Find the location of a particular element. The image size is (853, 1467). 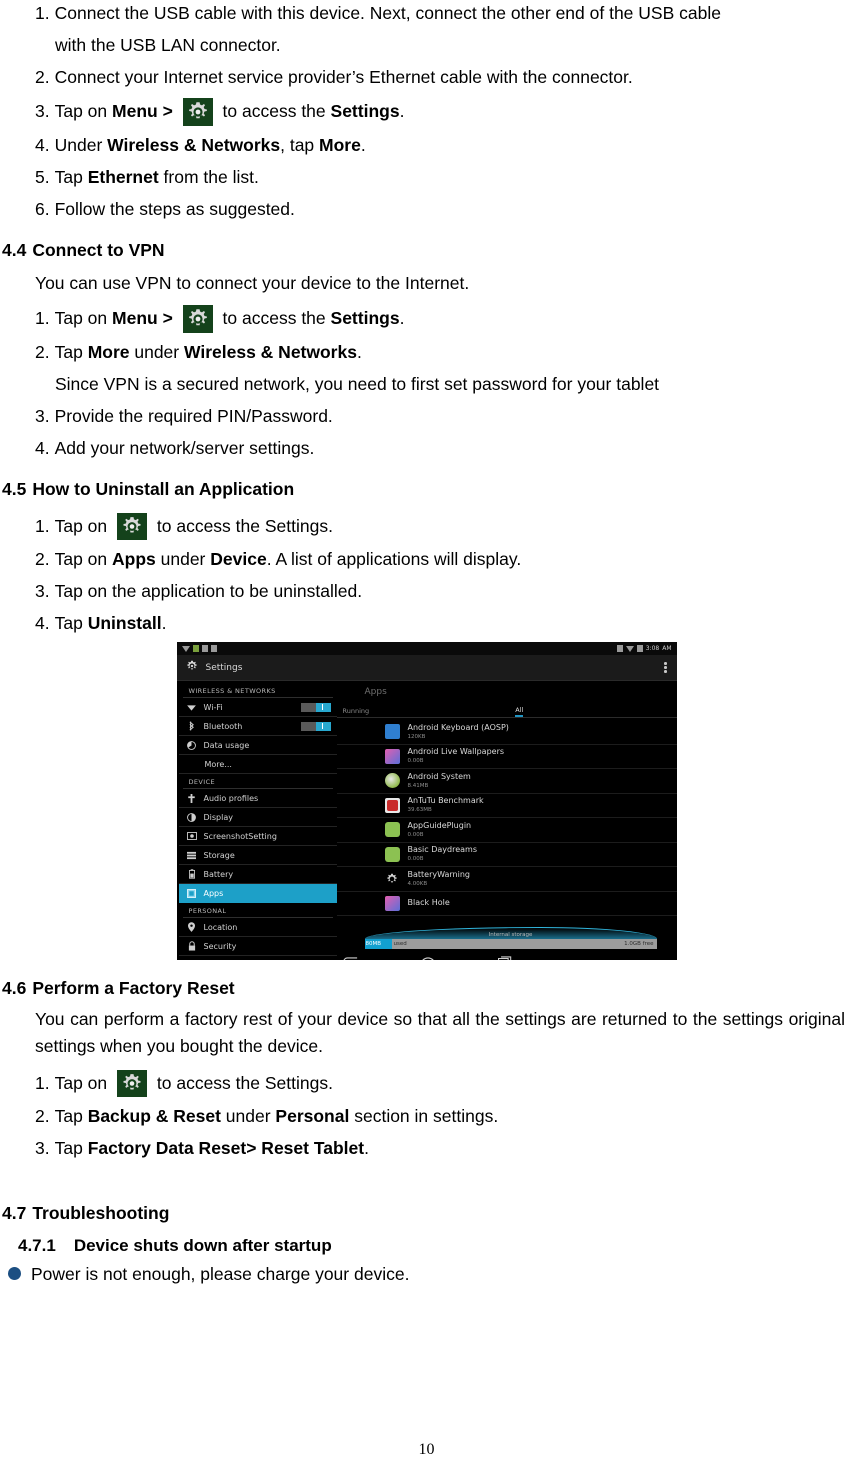

list-item: Android Keyboard (AOSP) 120KB is located at coordinates (506, 732).